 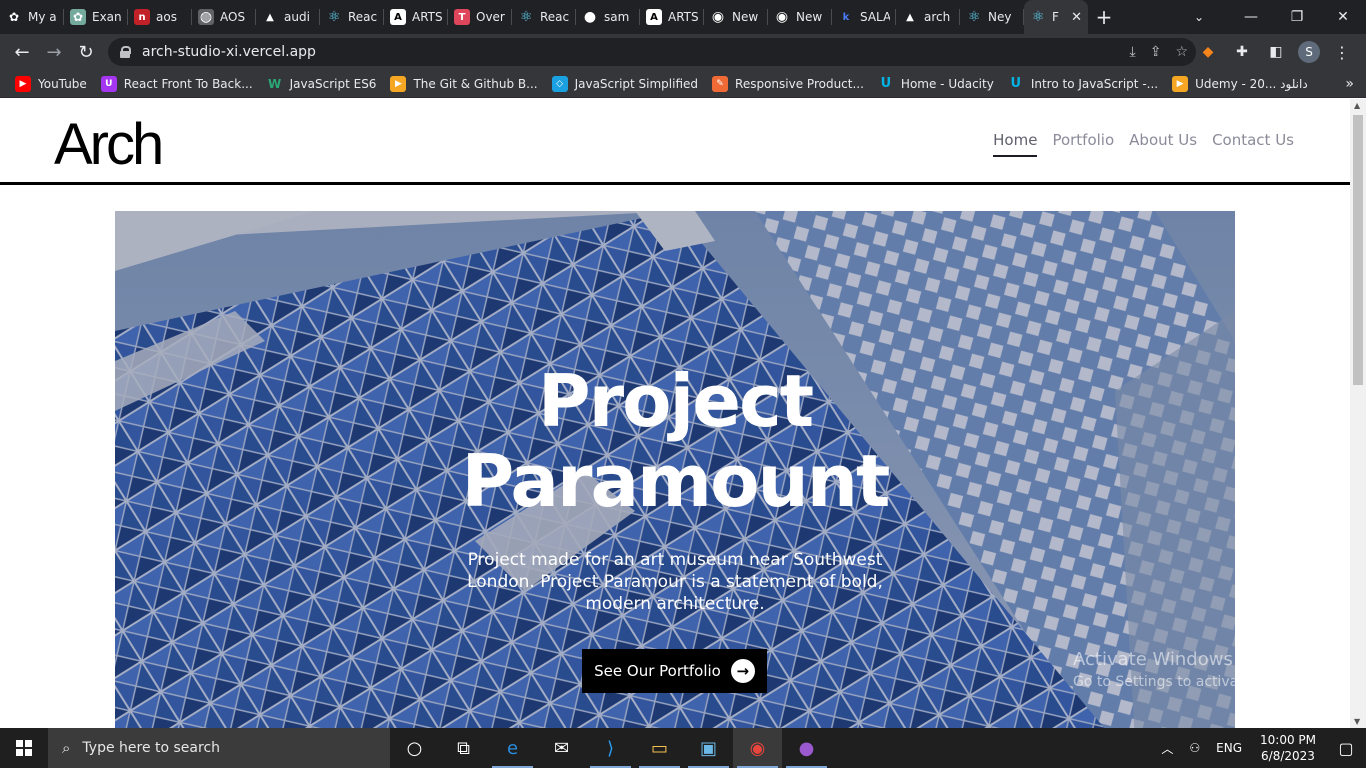 What do you see at coordinates (297, 17) in the screenshot?
I see `browser-tab-title: audi` at bounding box center [297, 17].